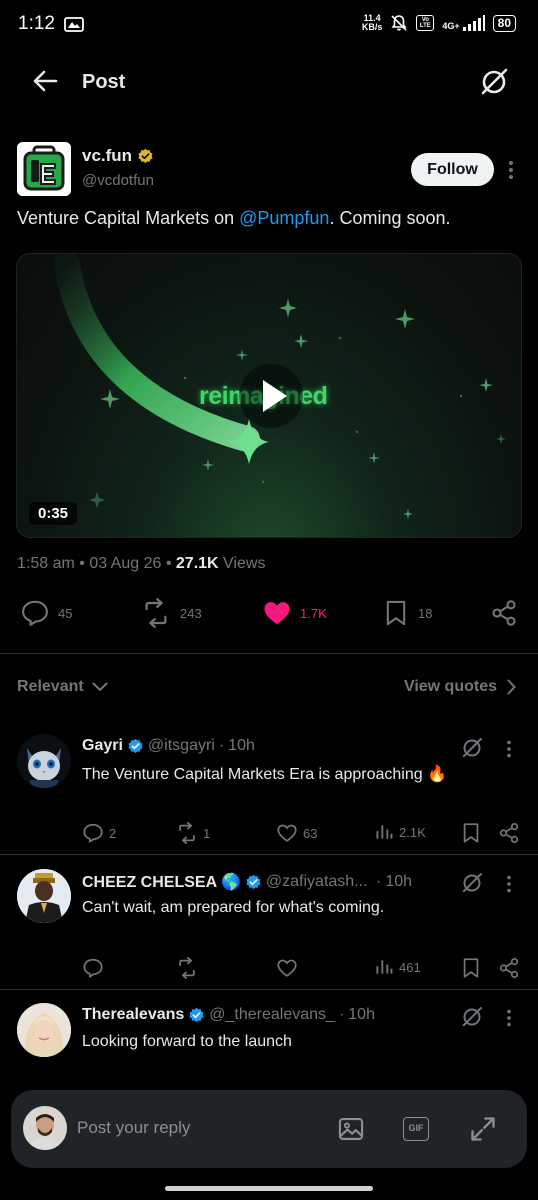 The height and width of the screenshot is (1200, 538). Describe the element at coordinates (107, 156) in the screenshot. I see `author-name: vc.fun` at that location.